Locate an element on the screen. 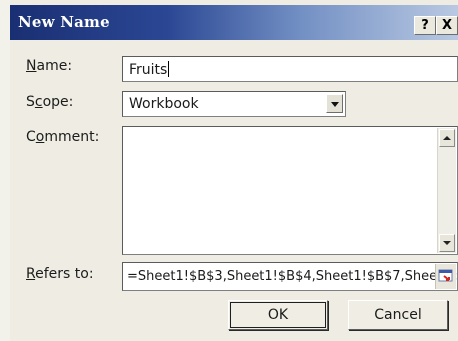 This screenshot has width=458, height=341. name-label: Name: is located at coordinates (49, 66).